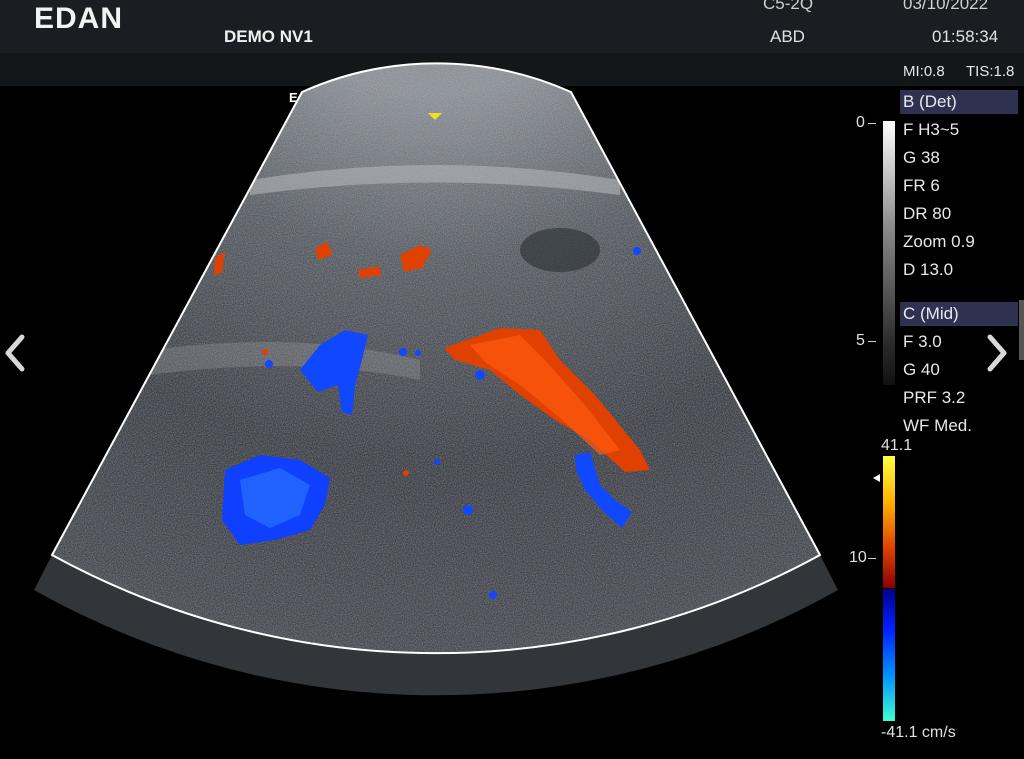 Image resolution: width=1024 pixels, height=759 pixels. I want to click on baseline-marker-icon, so click(876, 478).